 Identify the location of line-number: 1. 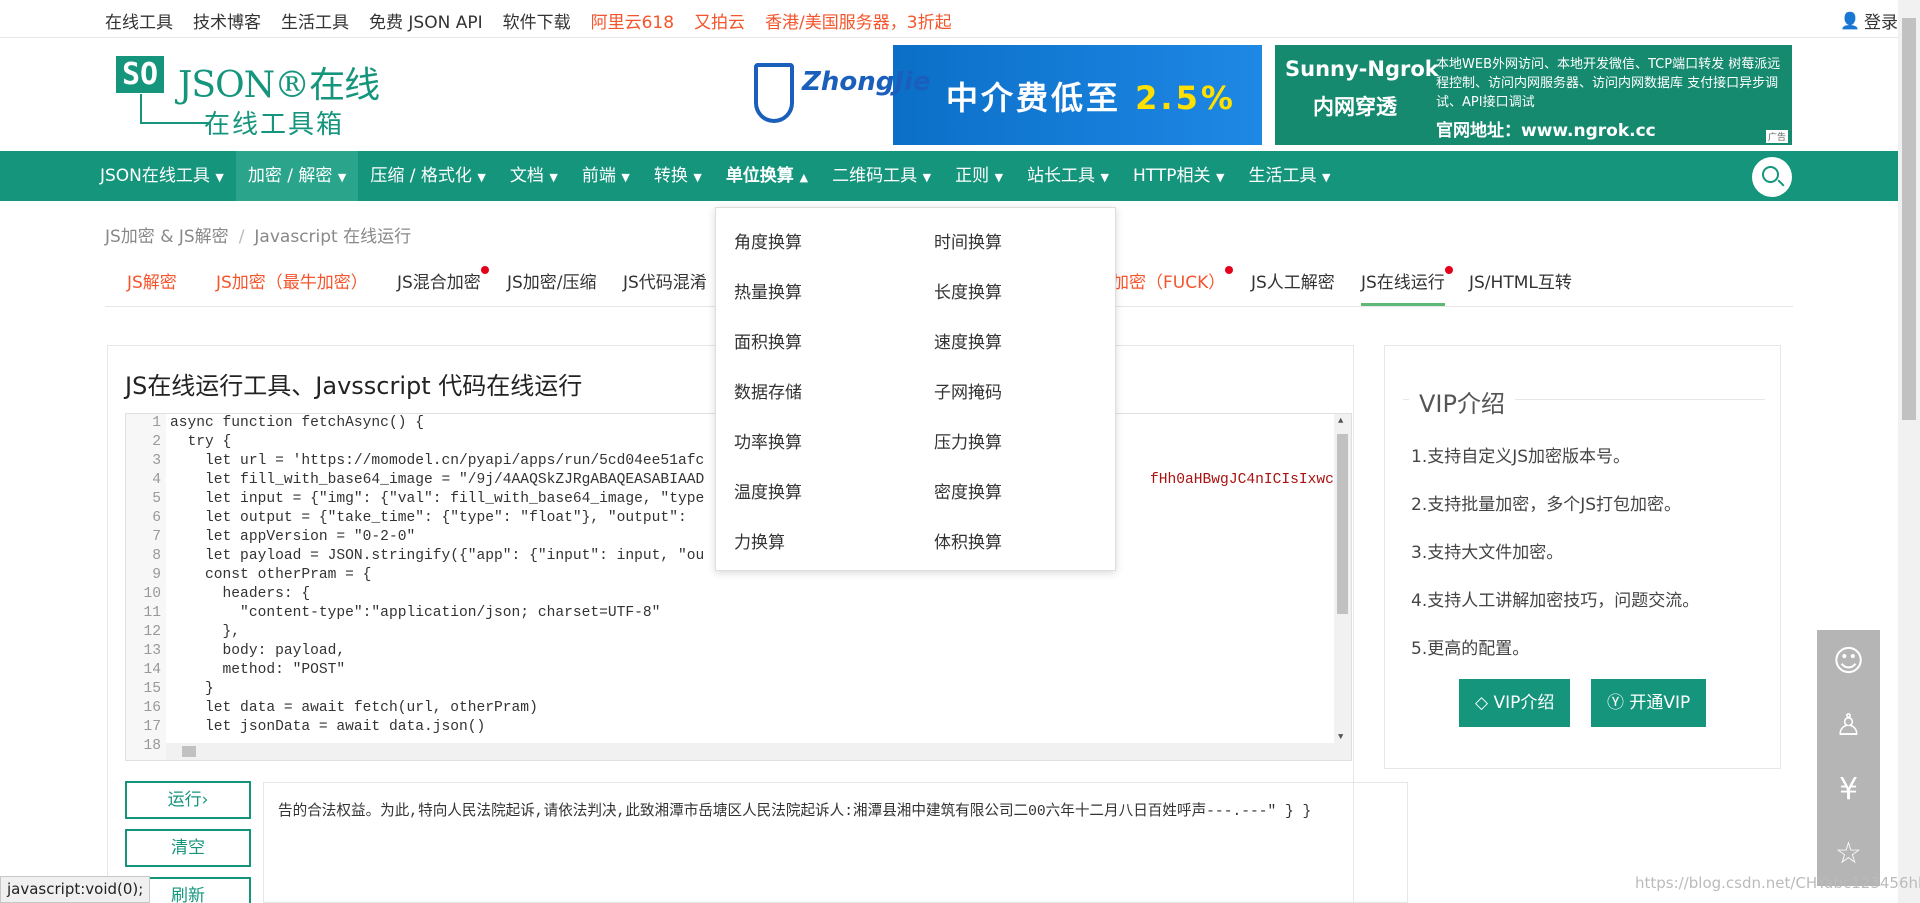
(156, 423).